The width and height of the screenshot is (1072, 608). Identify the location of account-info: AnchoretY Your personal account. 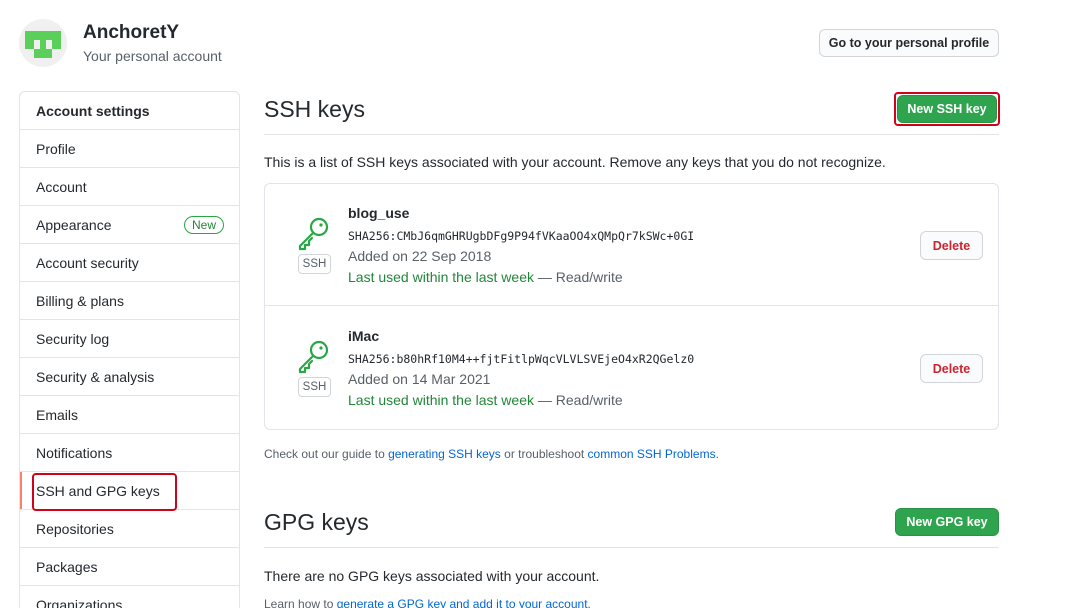
(152, 43).